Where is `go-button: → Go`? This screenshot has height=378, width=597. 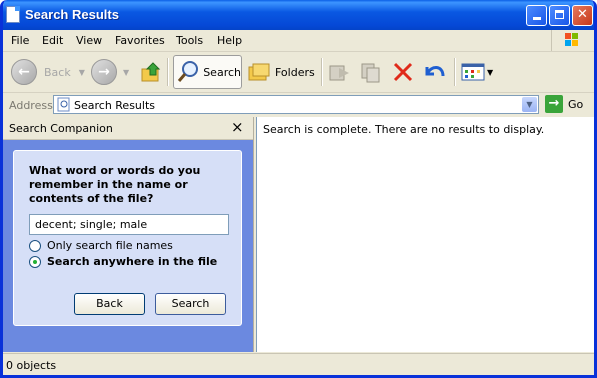
go-button: → Go is located at coordinates (564, 104).